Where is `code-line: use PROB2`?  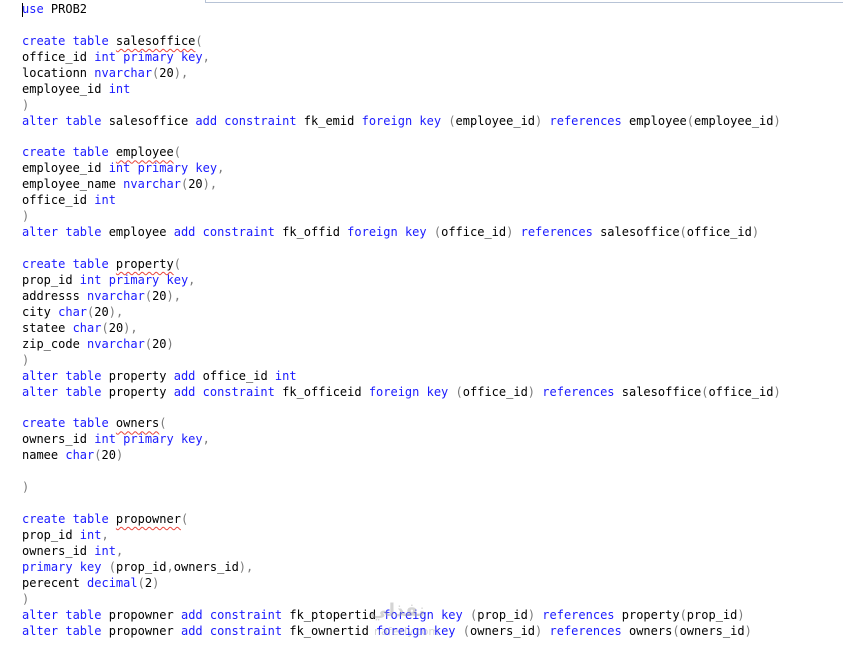 code-line: use PROB2 is located at coordinates (401, 10).